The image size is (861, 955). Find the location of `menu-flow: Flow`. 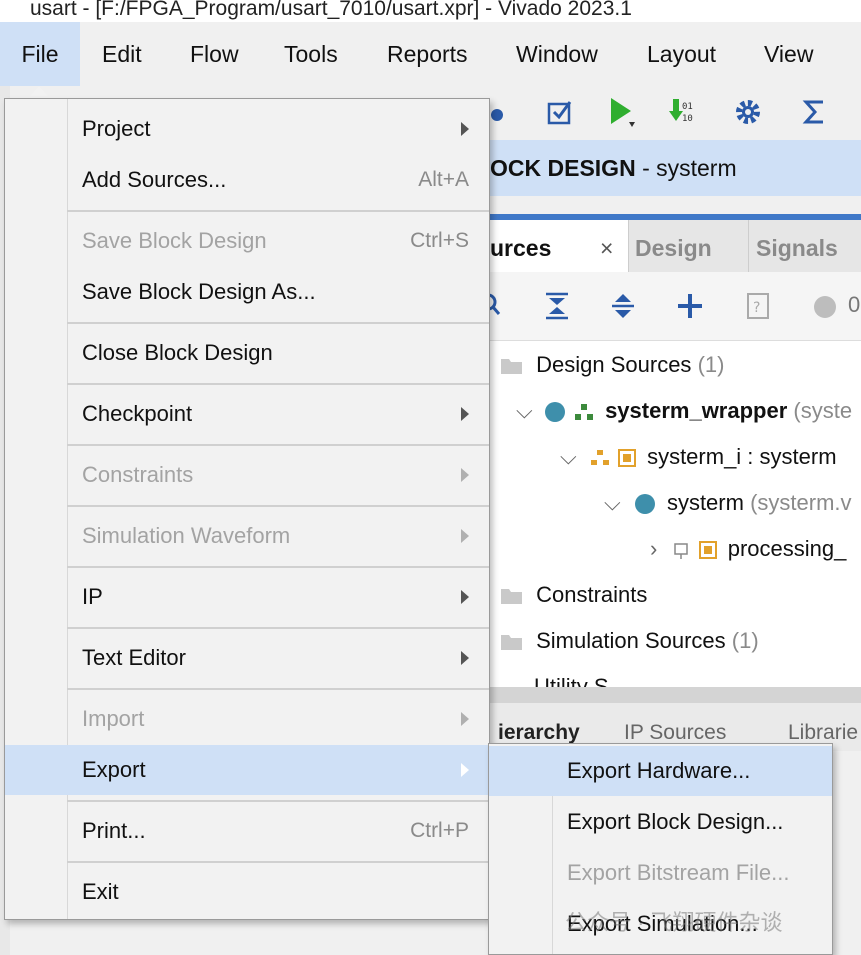

menu-flow: Flow is located at coordinates (214, 54).